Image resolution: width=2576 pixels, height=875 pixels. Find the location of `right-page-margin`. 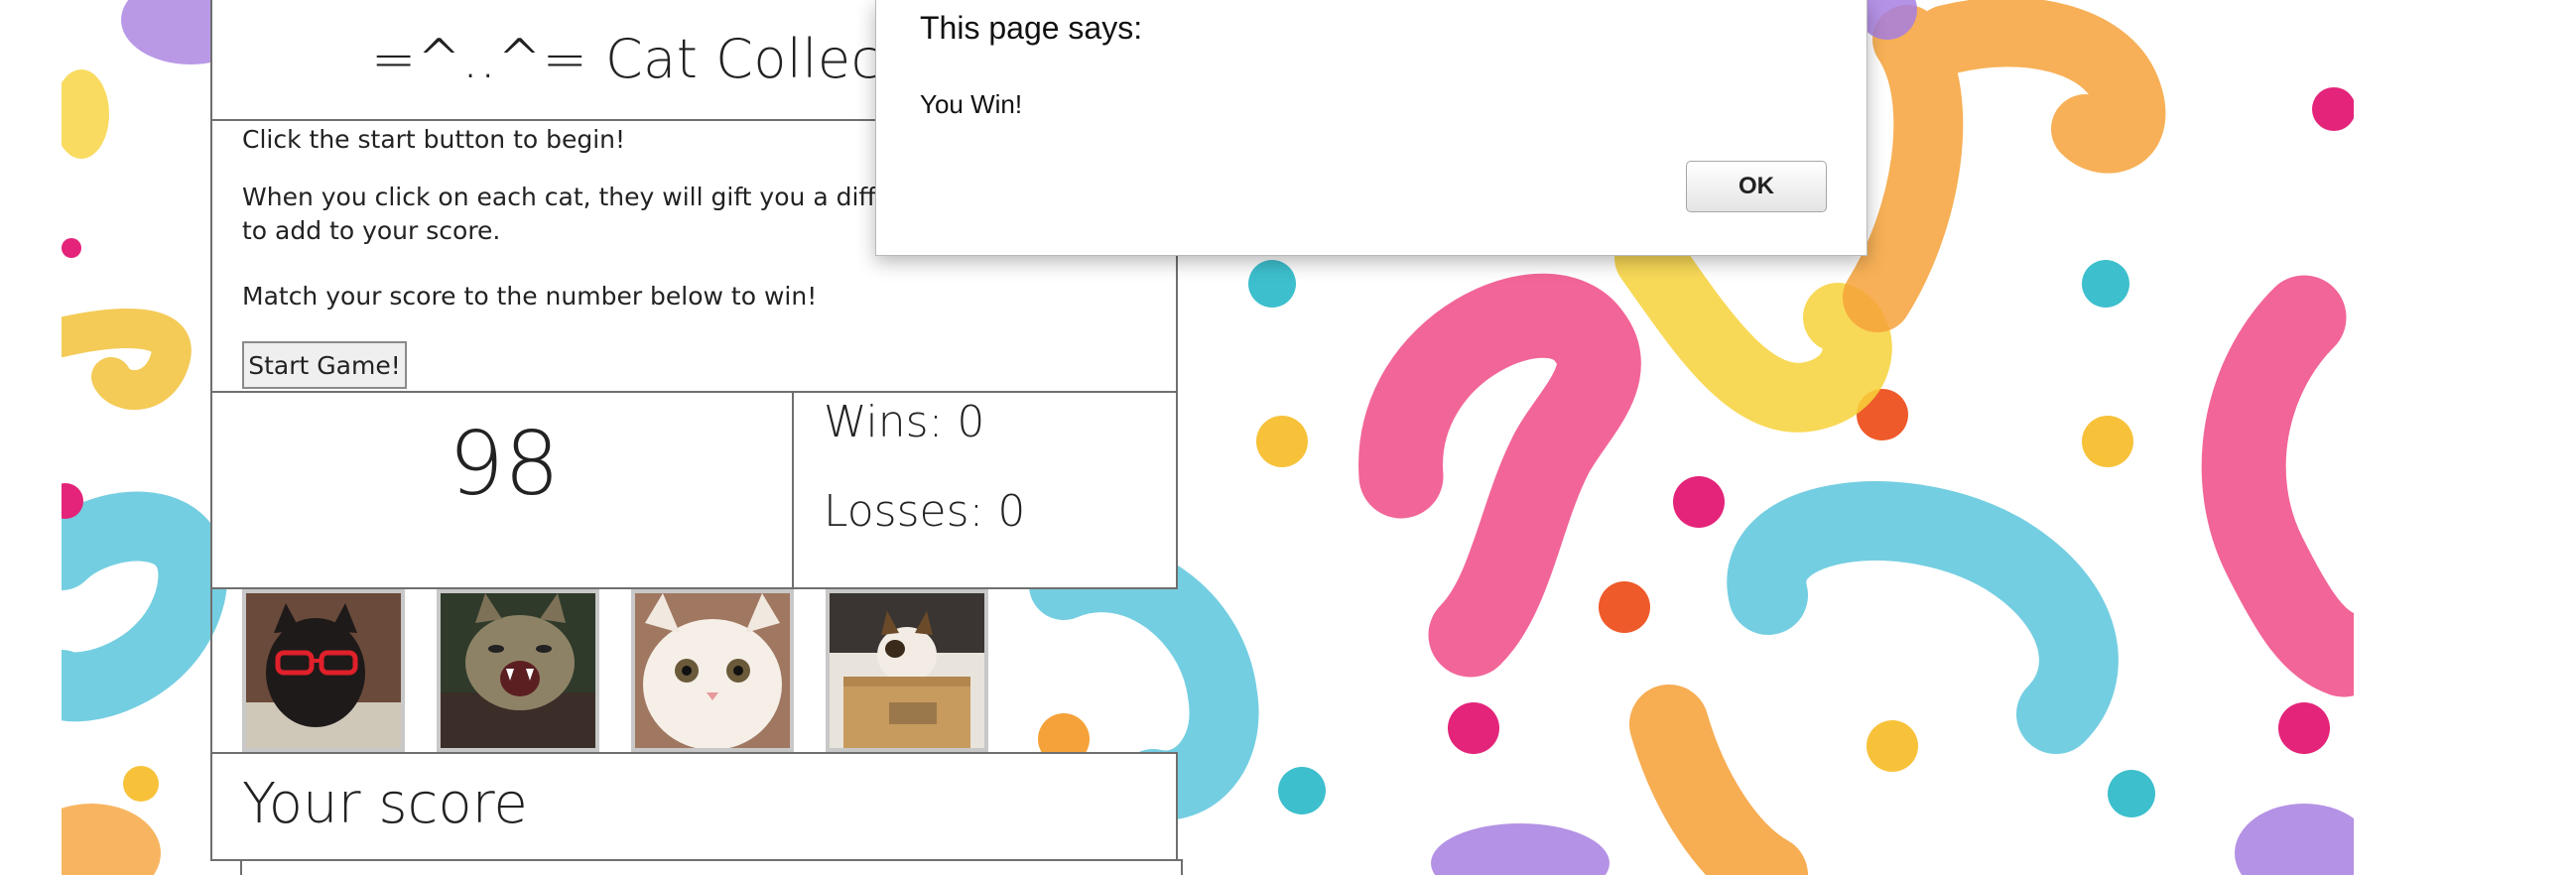

right-page-margin is located at coordinates (2465, 437).